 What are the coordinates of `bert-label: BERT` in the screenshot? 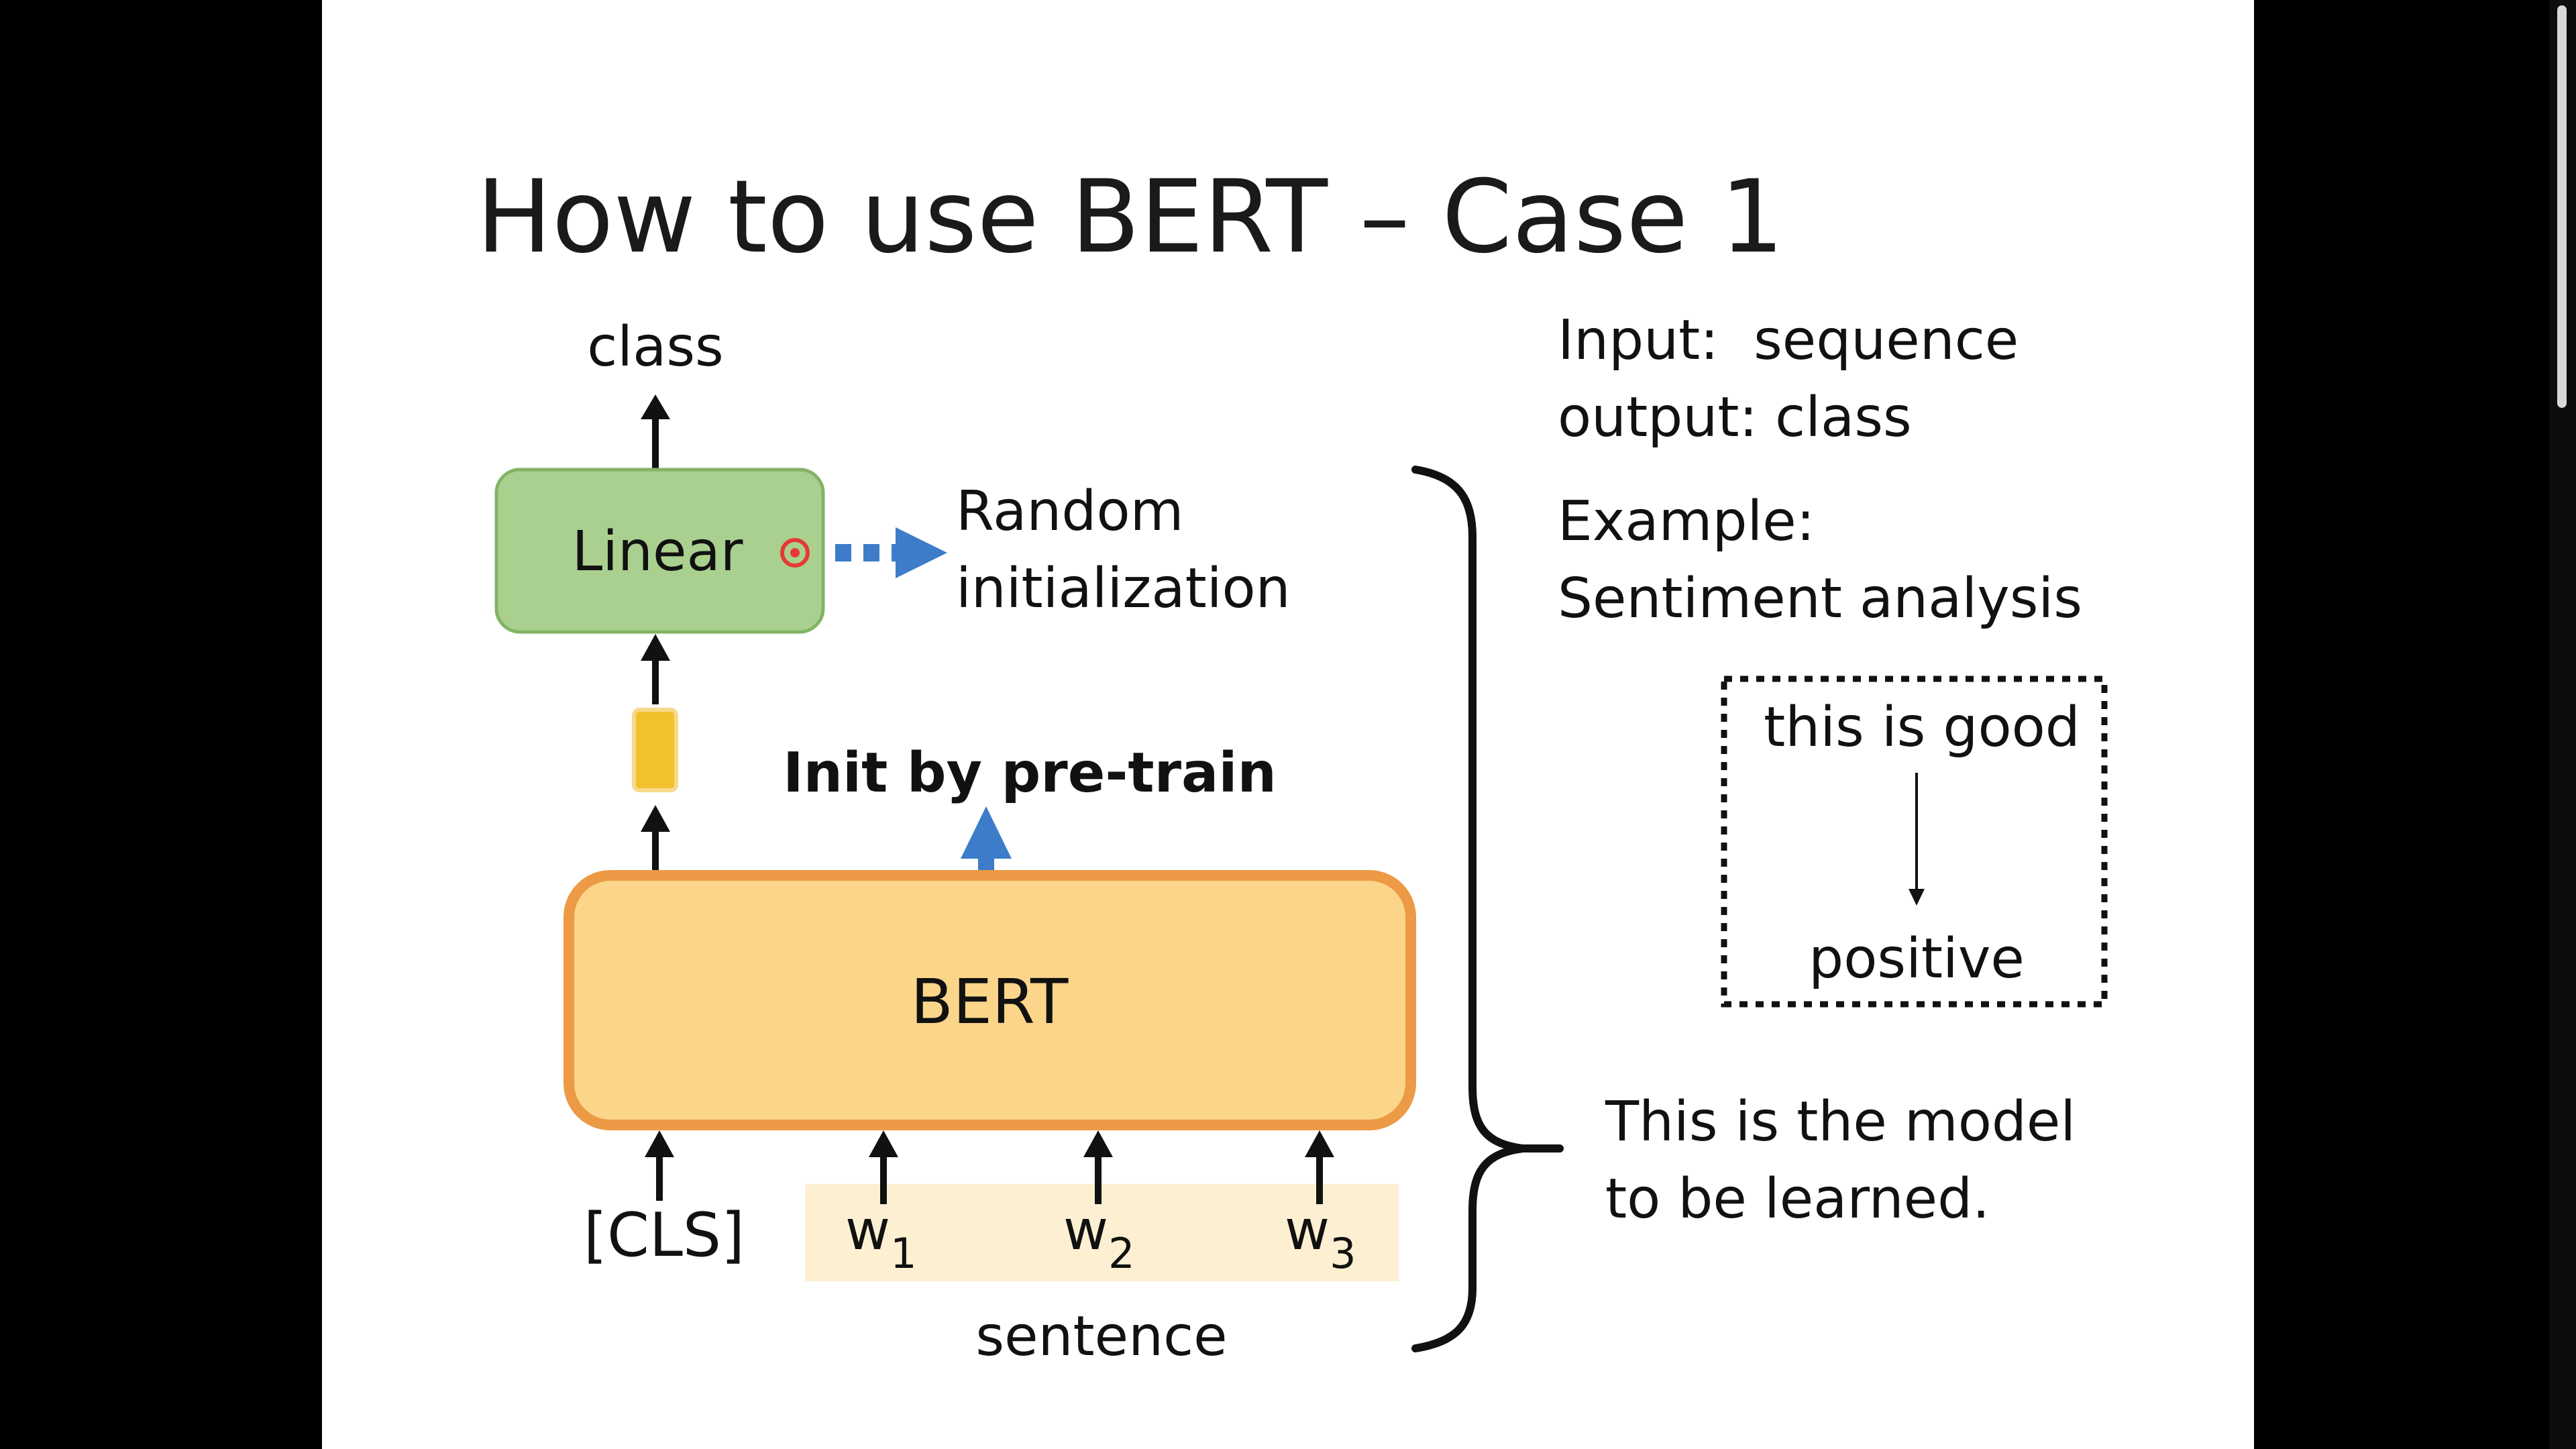 It's located at (990, 1002).